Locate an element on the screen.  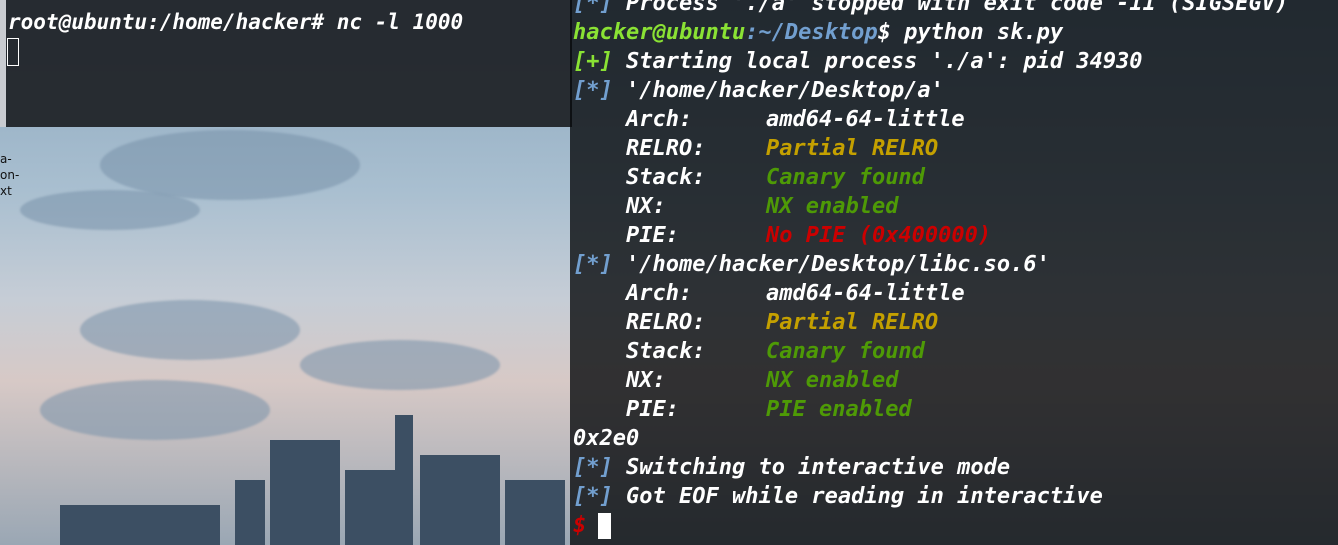
interactive-prompt-line: $ is located at coordinates (930, 525).